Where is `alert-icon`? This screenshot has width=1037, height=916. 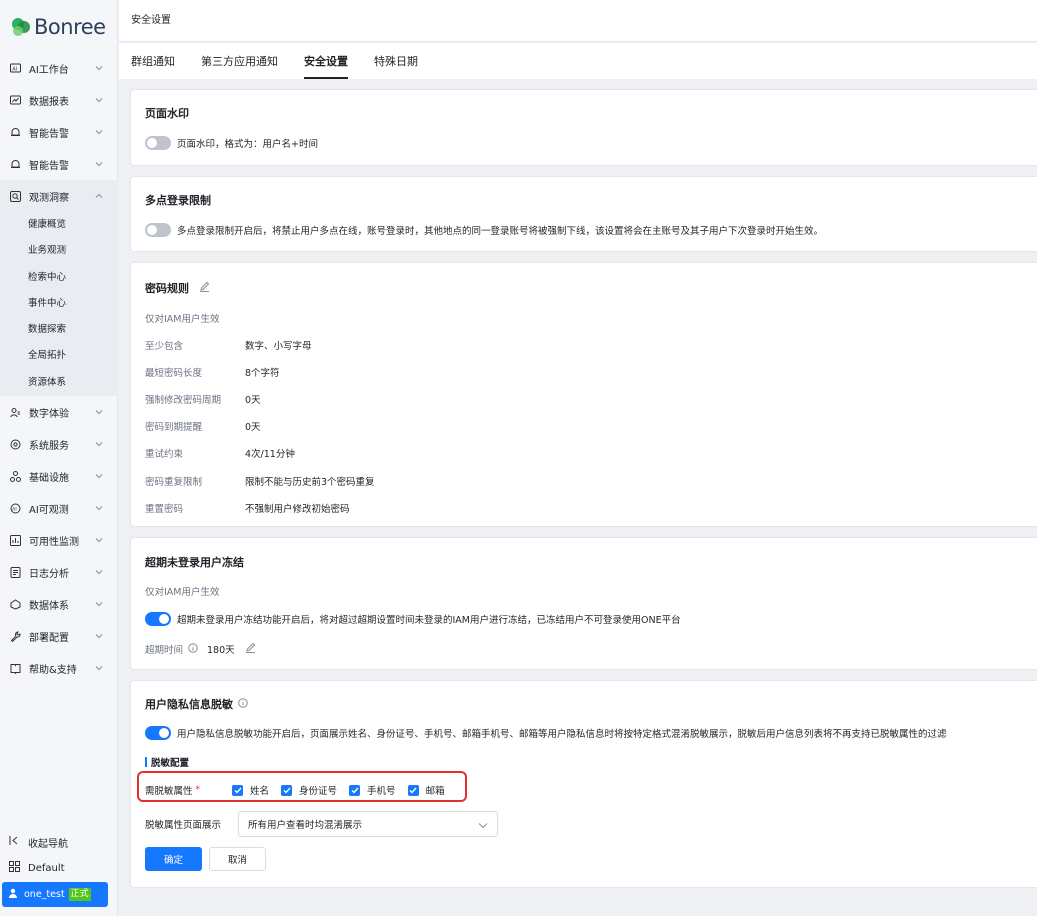
alert-icon is located at coordinates (15, 164).